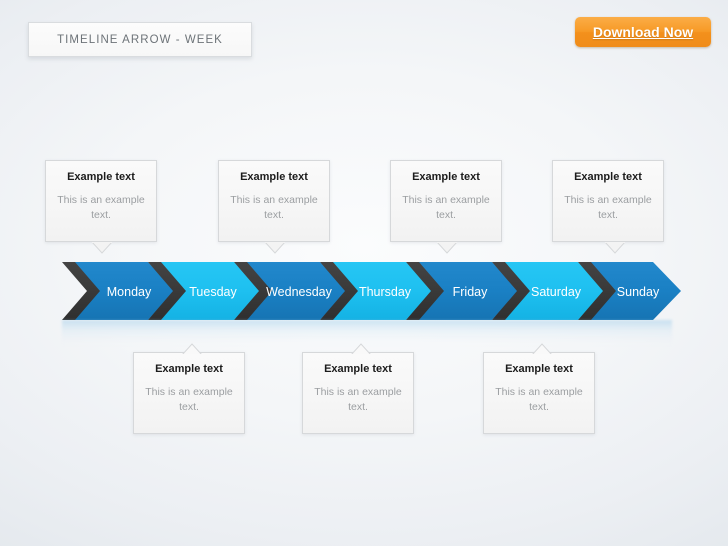  I want to click on callout-bottom-2: Example text This is an example text., so click(358, 388).